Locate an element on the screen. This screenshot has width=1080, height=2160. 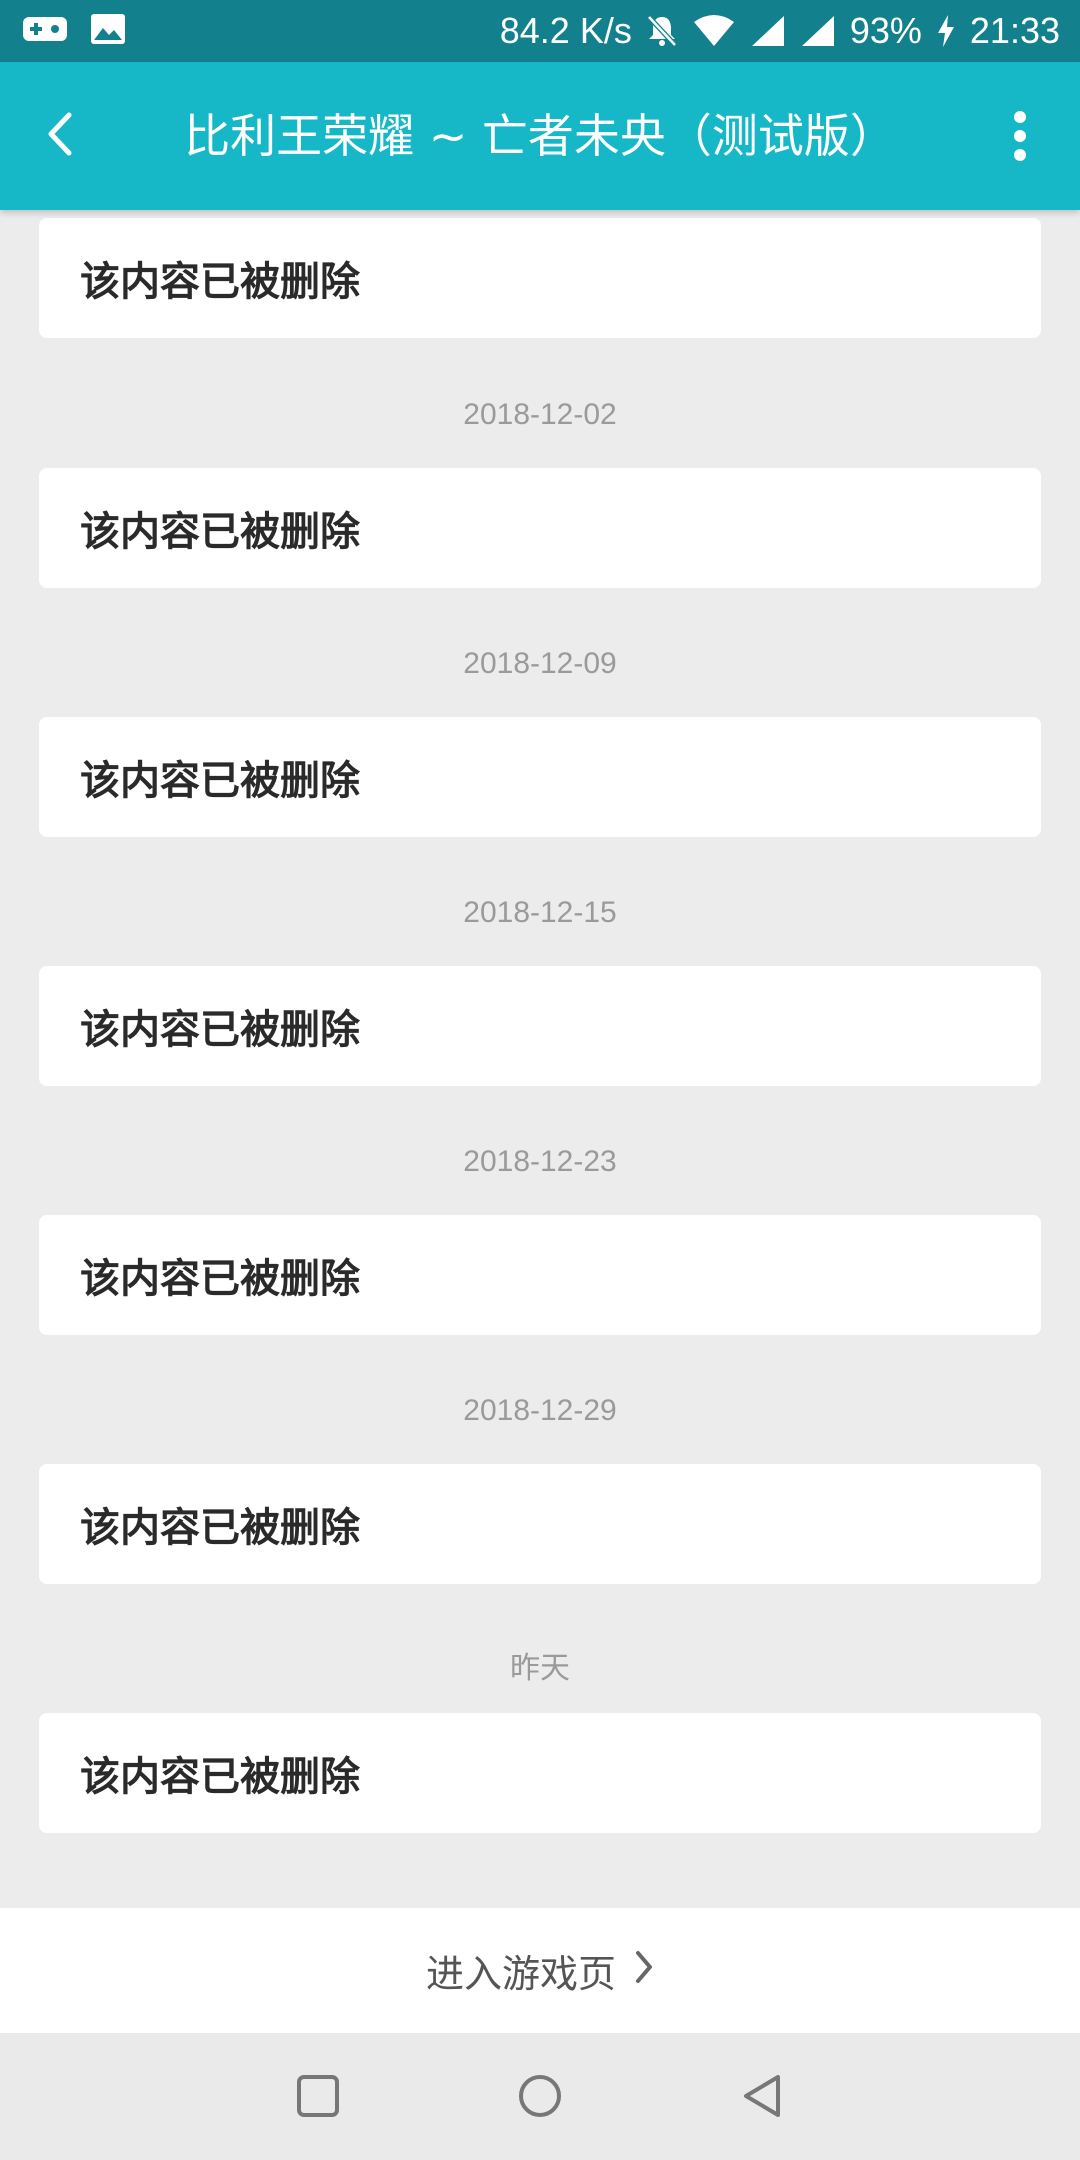
app-bar: 比利王荣耀 ~ 亡者未央（测试版） is located at coordinates (540, 136).